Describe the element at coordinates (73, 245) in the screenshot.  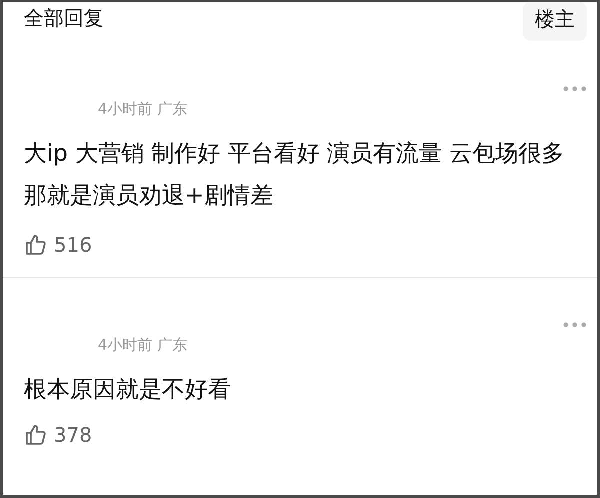
I see `like-count: 516` at that location.